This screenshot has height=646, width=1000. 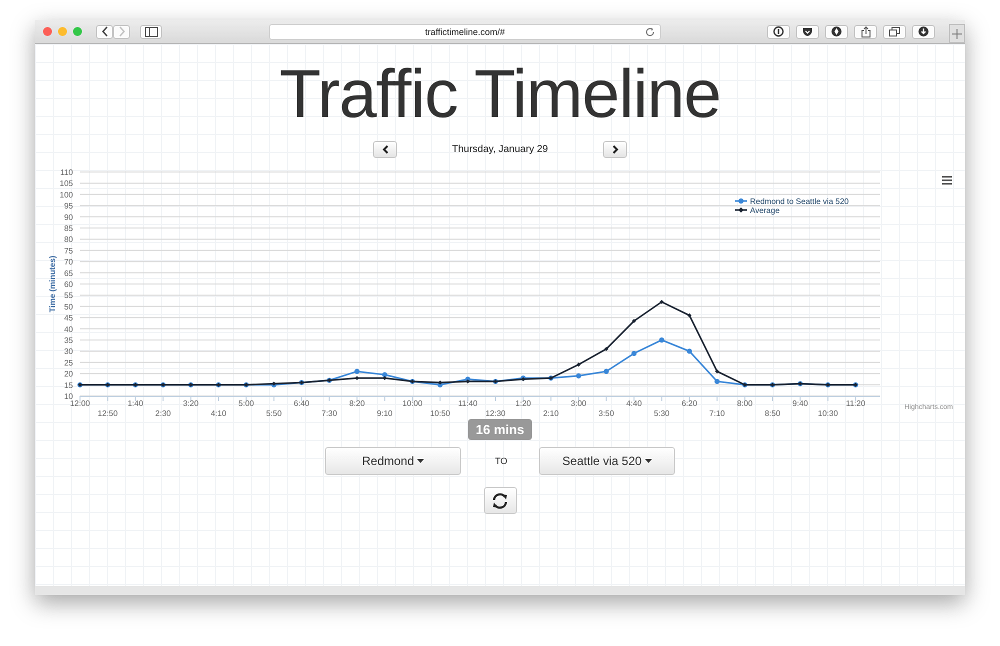 What do you see at coordinates (500, 149) in the screenshot?
I see `date-label: Thursday, January 29` at bounding box center [500, 149].